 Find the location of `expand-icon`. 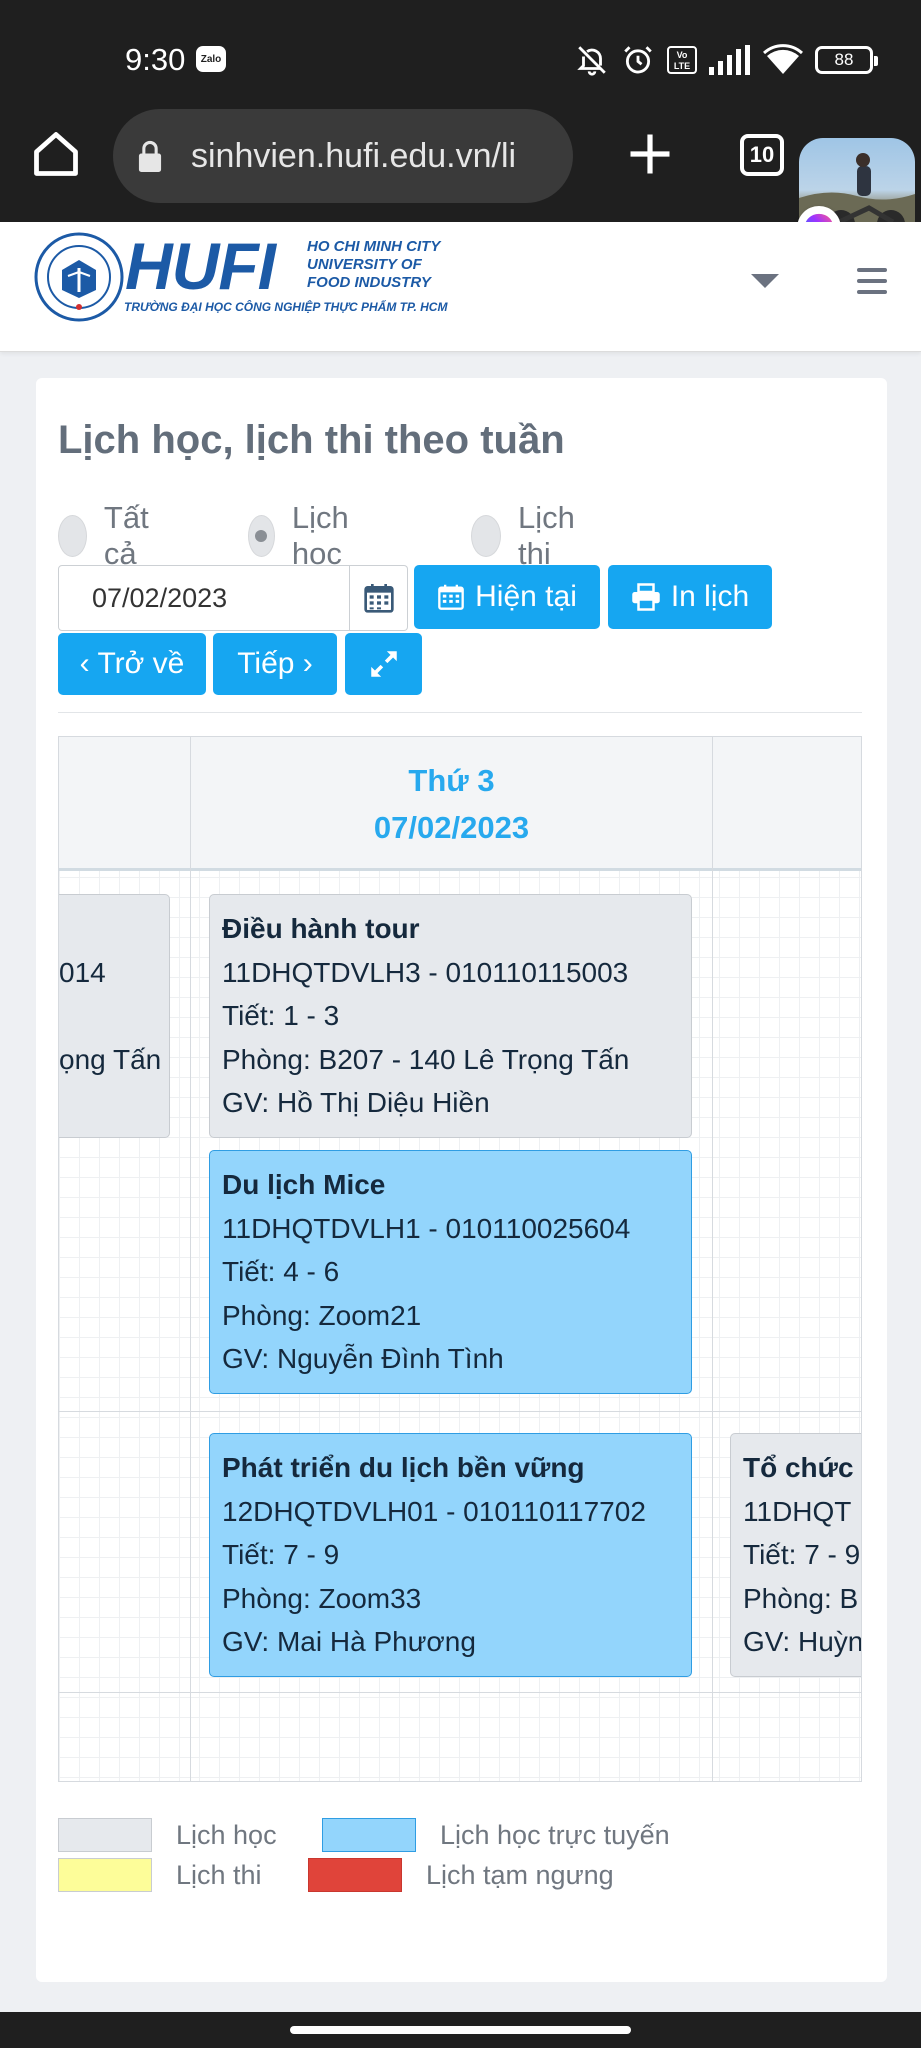

expand-icon is located at coordinates (383, 664).